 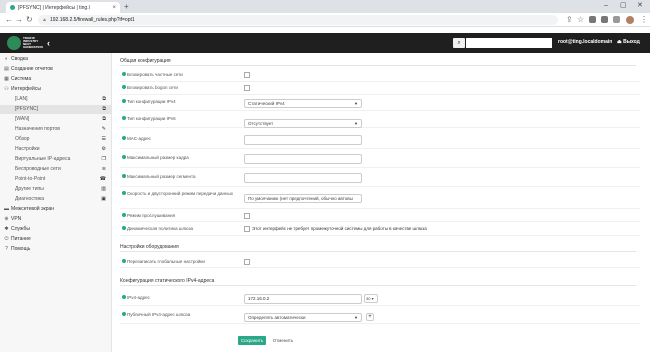 What do you see at coordinates (303, 299) in the screenshot?
I see `ipv4-address-input: 172.16.0.2` at bounding box center [303, 299].